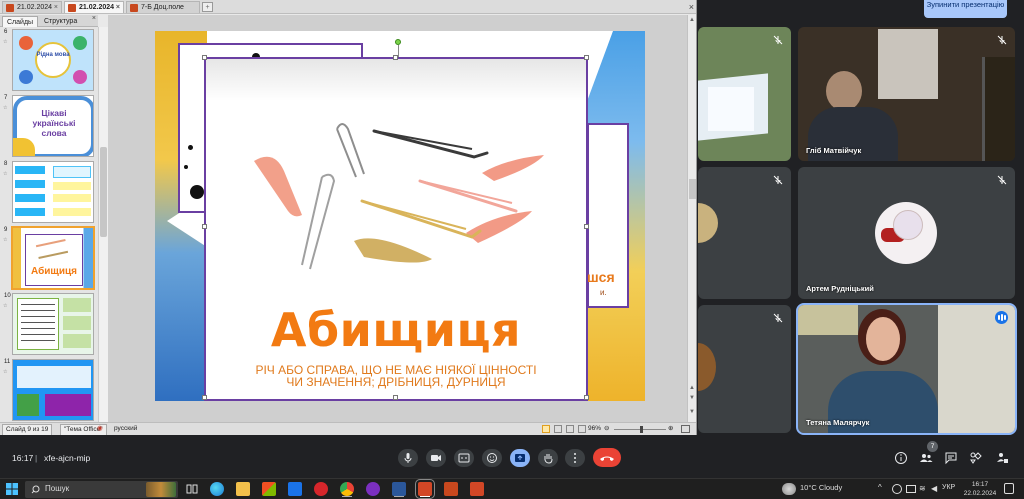 This screenshot has height=499, width=1024. What do you see at coordinates (934, 488) in the screenshot?
I see `volume-icon: ◀` at bounding box center [934, 488].